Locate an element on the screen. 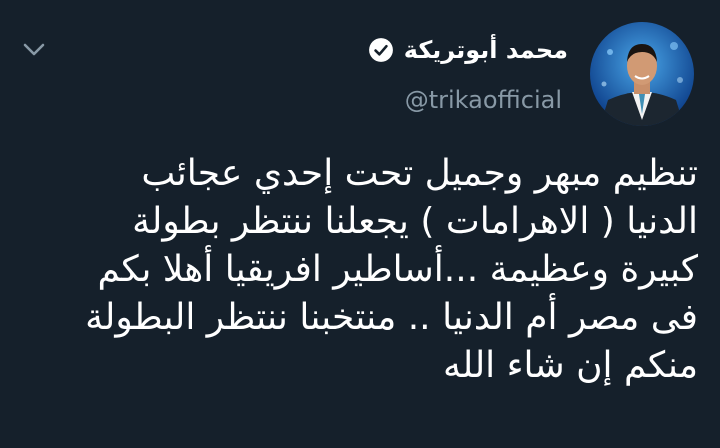  author-display-name: محمد أبوتريكة is located at coordinates (486, 50).